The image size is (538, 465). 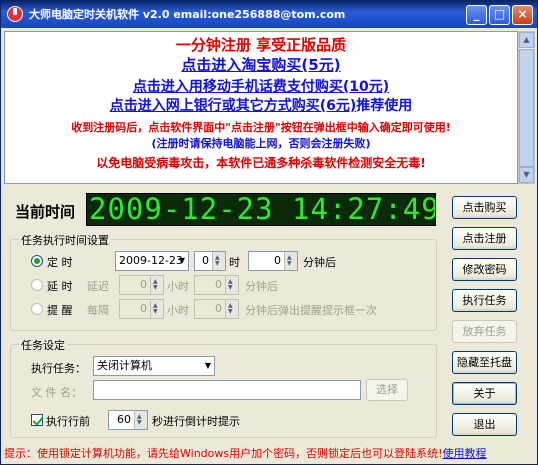 I want to click on countdown-suffix: 秒进行倒计时提示, so click(x=196, y=421).